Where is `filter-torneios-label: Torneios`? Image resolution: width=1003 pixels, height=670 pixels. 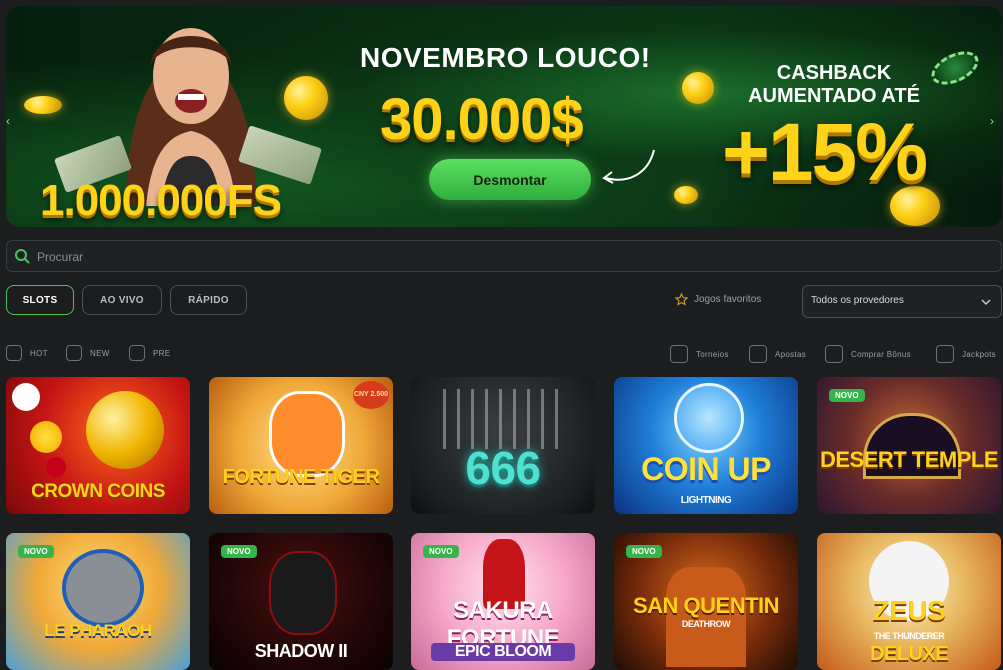
filter-torneios-label: Torneios is located at coordinates (712, 354).